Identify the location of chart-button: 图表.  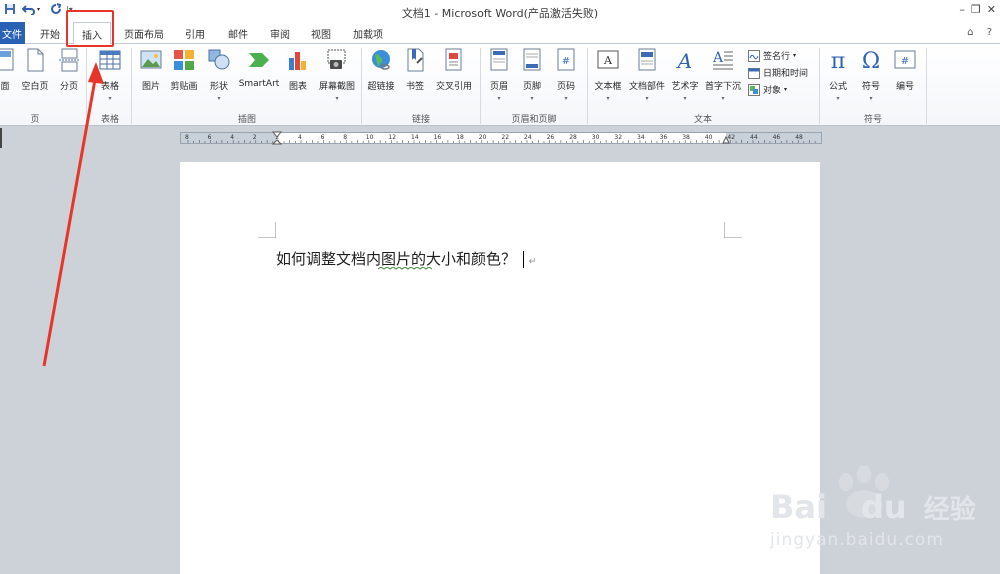
(298, 70).